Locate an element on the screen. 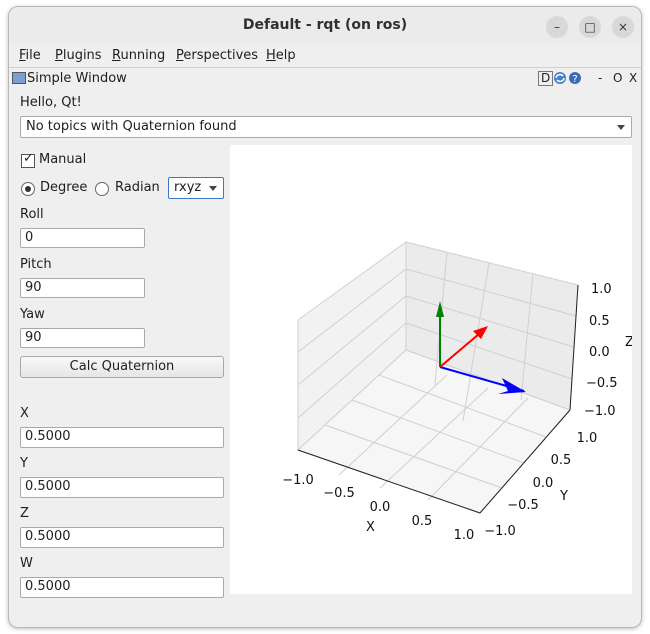 The width and height of the screenshot is (650, 634). degree-label: Degree is located at coordinates (64, 187).